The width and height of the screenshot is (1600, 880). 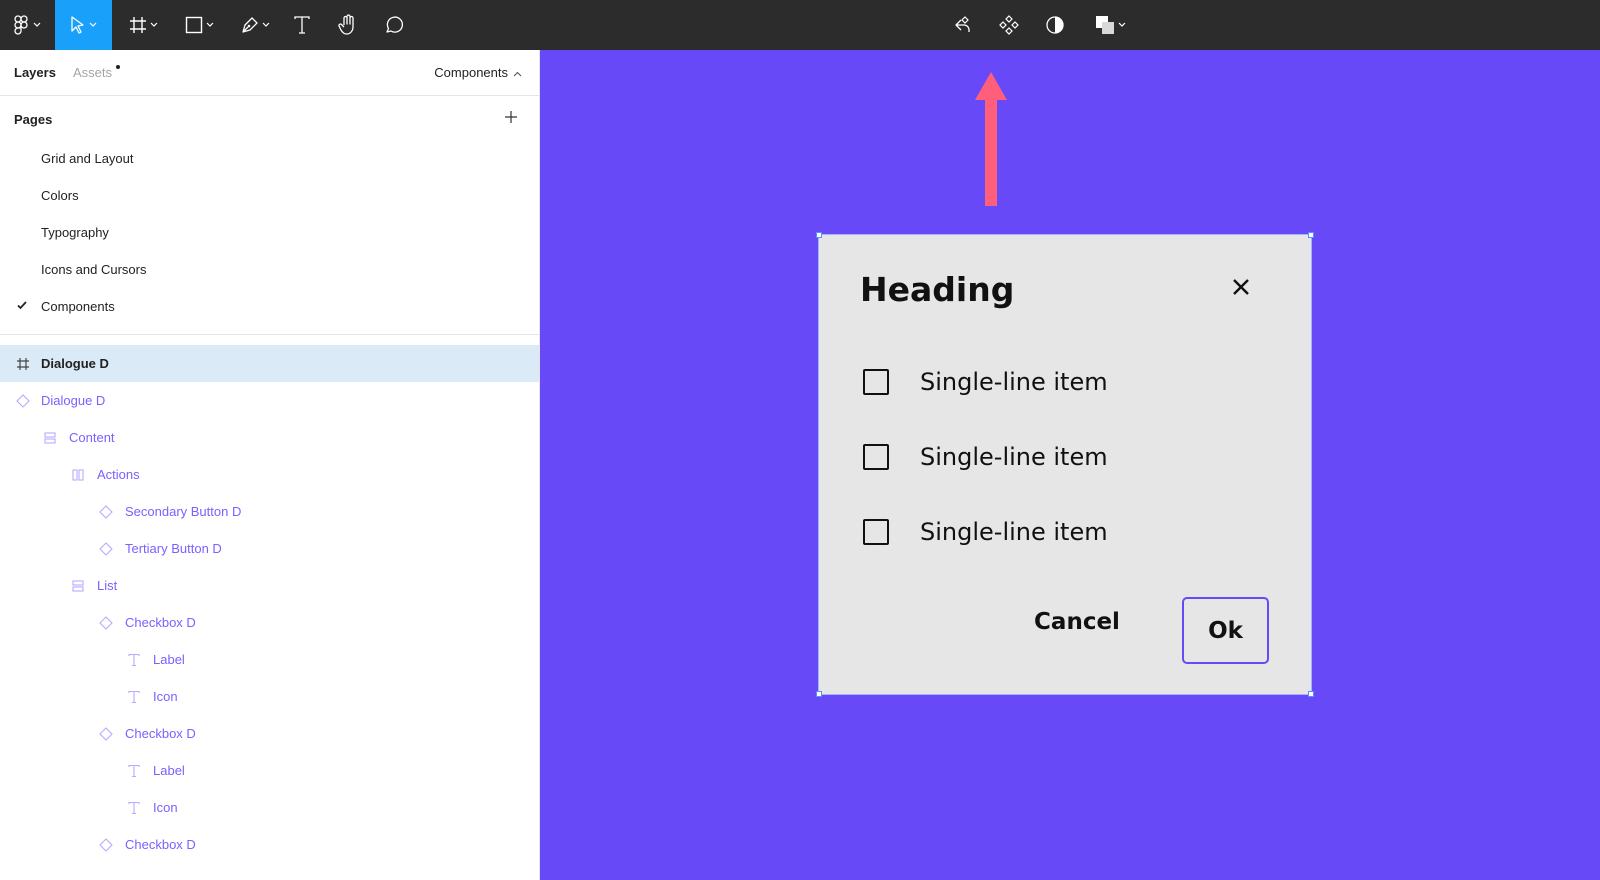 I want to click on frame-tool-icon, so click(x=138, y=25).